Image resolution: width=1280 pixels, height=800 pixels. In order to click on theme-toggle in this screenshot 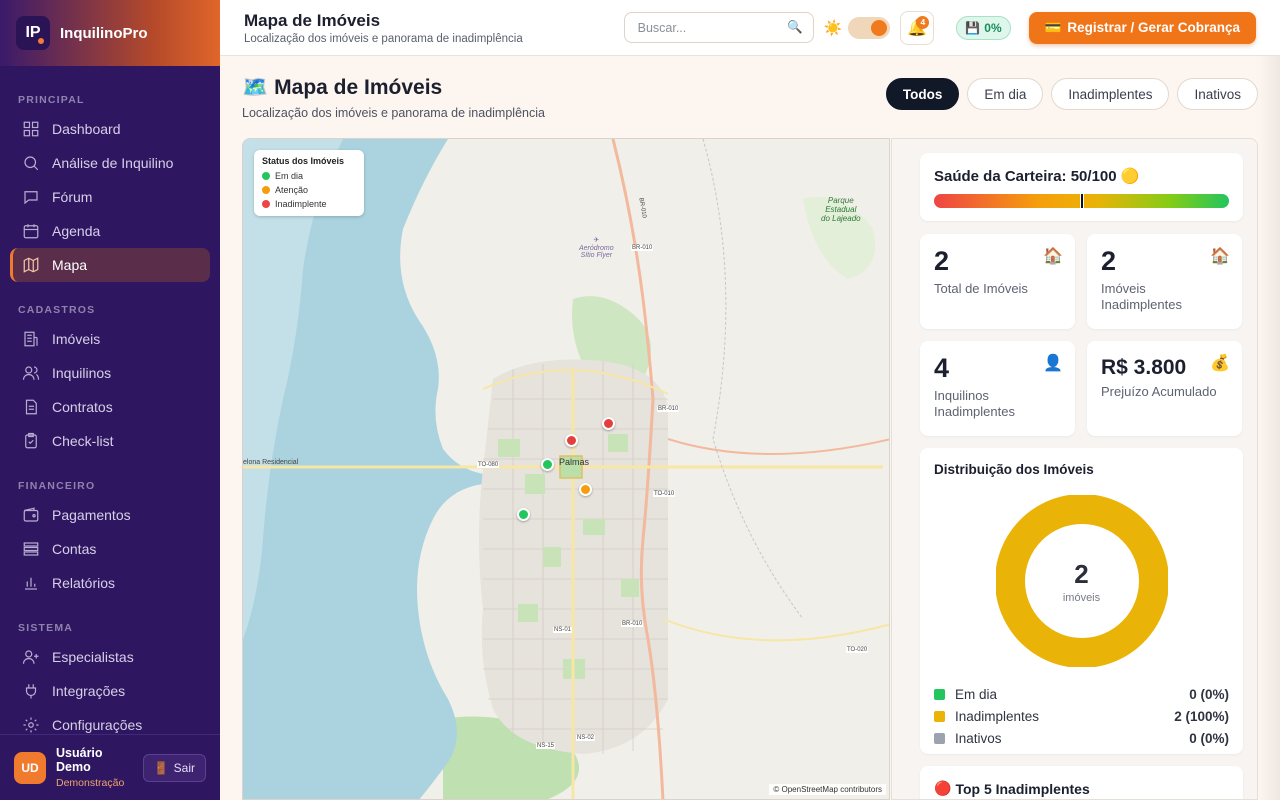, I will do `click(869, 27)`.